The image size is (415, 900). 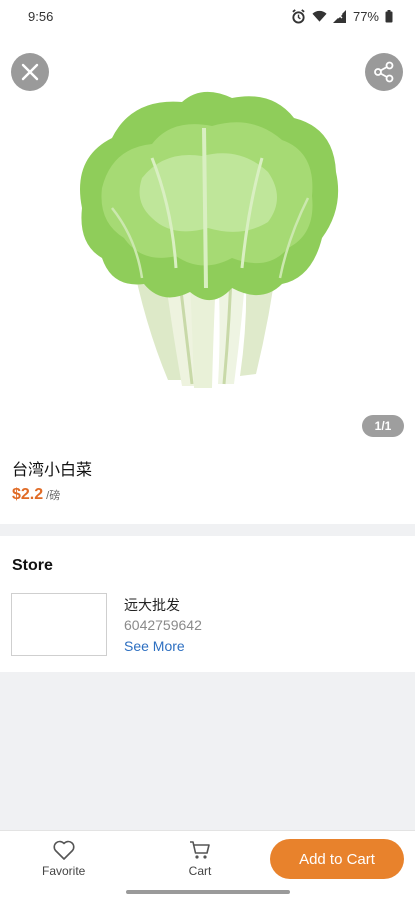 I want to click on price-unit: /磅, so click(x=53, y=496).